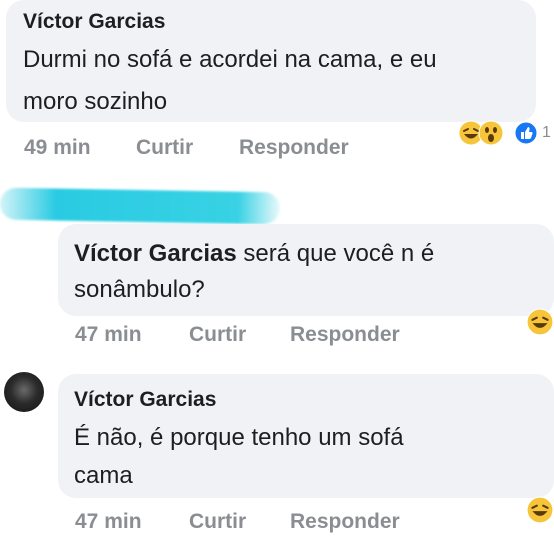  Describe the element at coordinates (294, 148) in the screenshot. I see `reply-link-1: Responder` at that location.